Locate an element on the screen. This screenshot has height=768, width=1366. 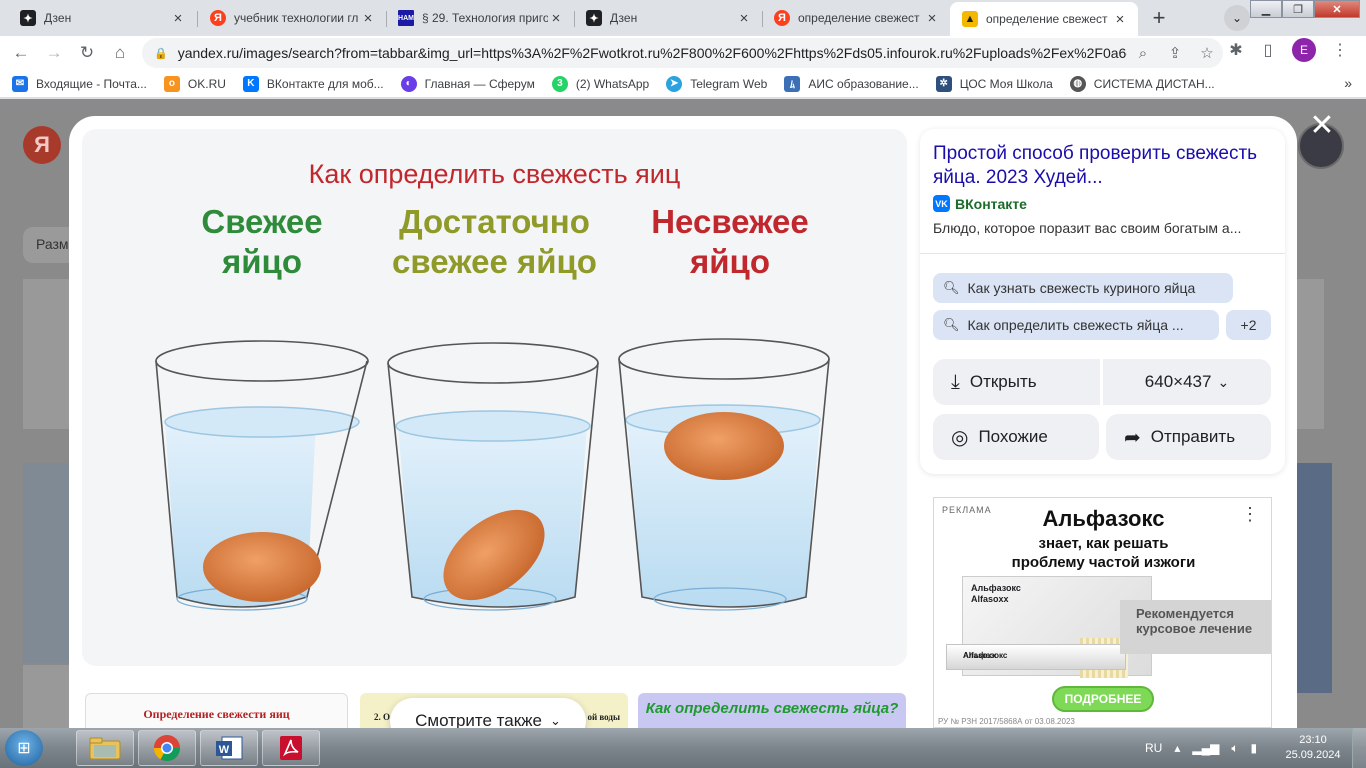
word-icon: W is located at coordinates (229, 748).